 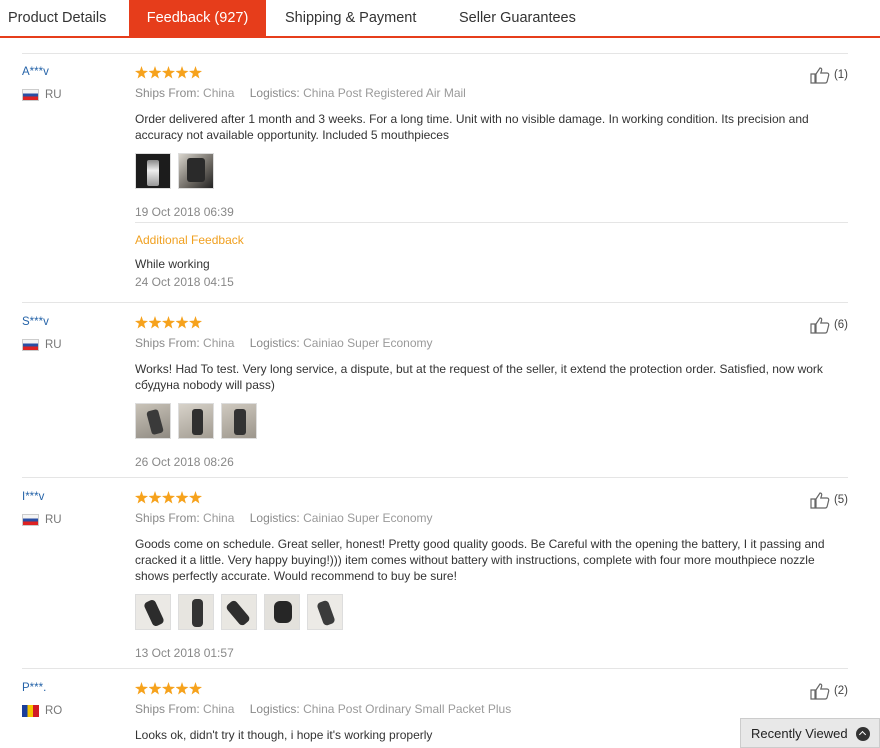 I want to click on recently-viewed-button: Recently Viewed, so click(x=810, y=733).